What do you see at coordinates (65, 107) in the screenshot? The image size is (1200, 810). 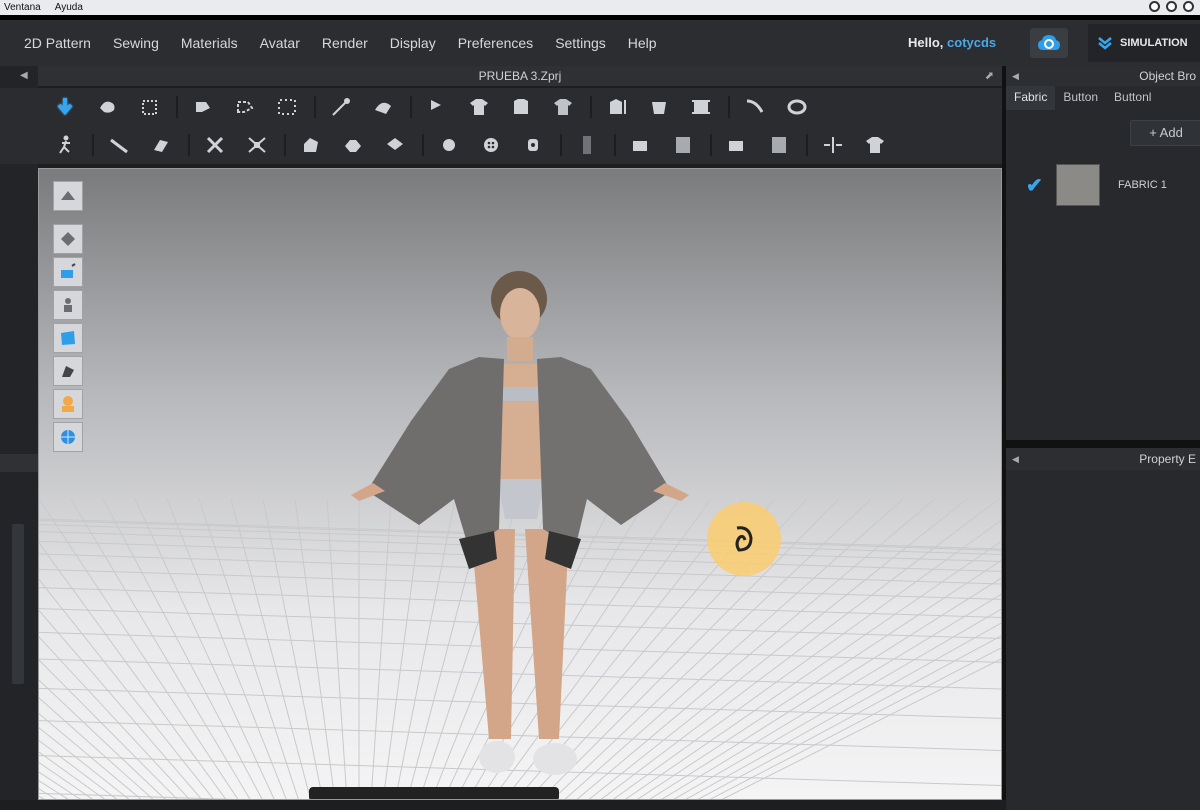 I see `select-arrow-icon` at bounding box center [65, 107].